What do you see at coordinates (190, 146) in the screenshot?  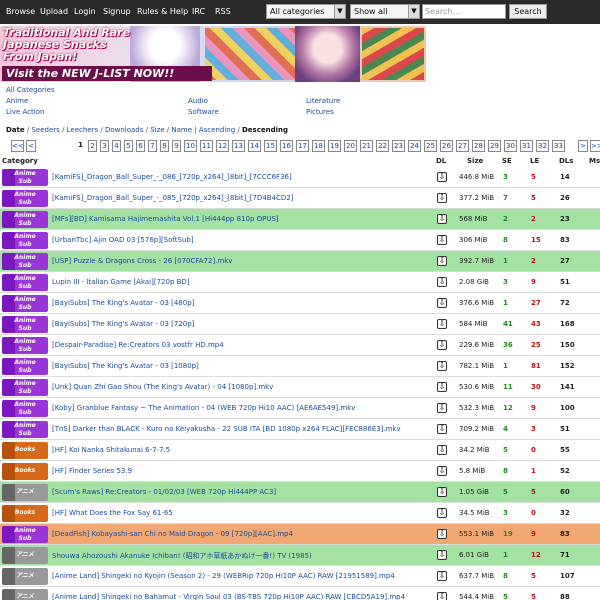 I see `page-link-10: 10` at bounding box center [190, 146].